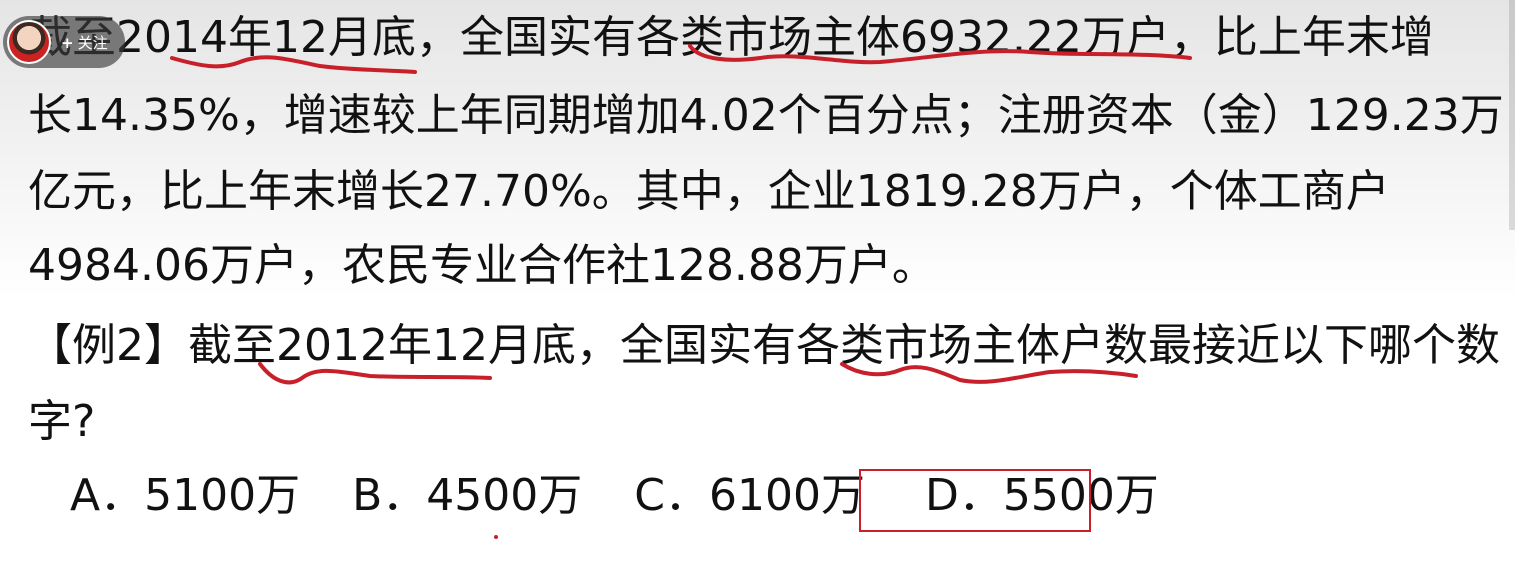 The width and height of the screenshot is (1515, 581). I want to click on option-b: B．4500万, so click(467, 495).